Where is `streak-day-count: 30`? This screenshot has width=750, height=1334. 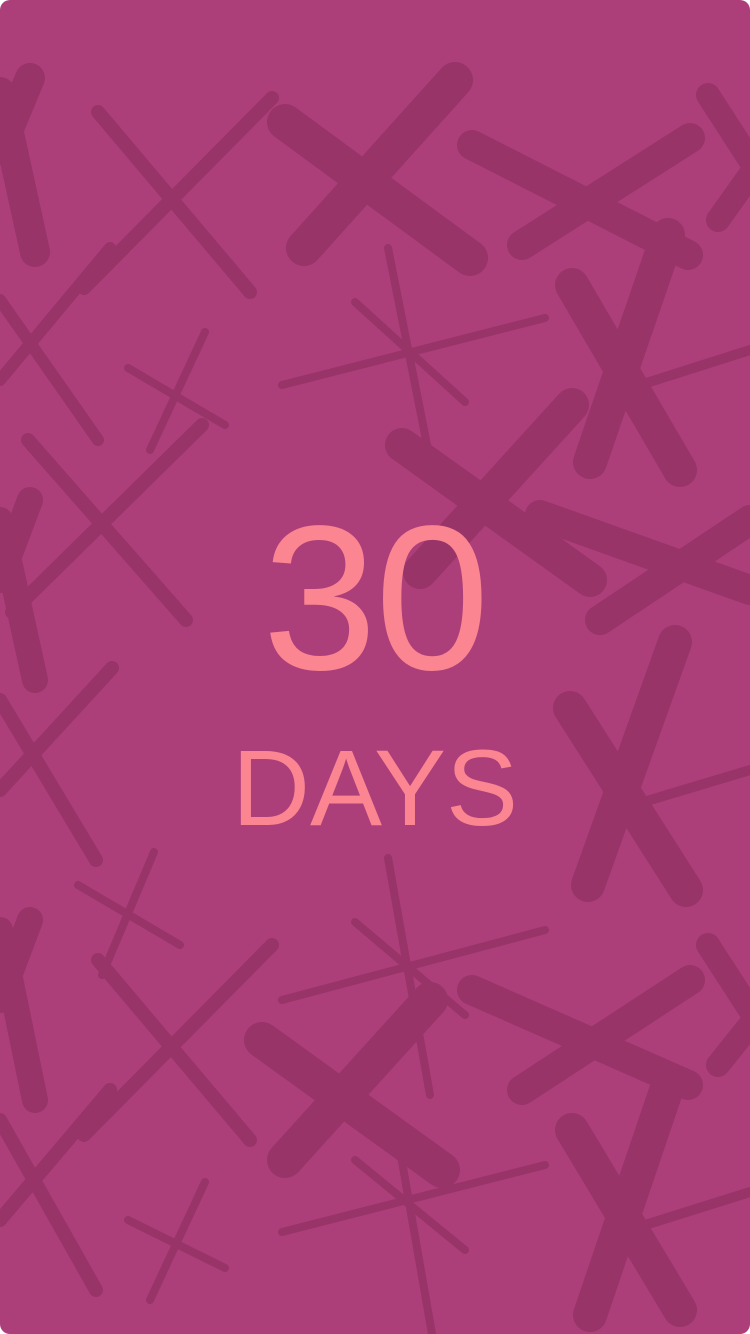
streak-day-count: 30 is located at coordinates (375, 598).